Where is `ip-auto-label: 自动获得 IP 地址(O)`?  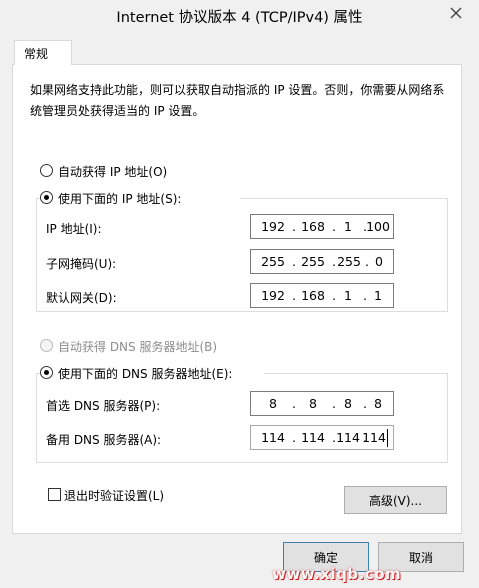
ip-auto-label: 自动获得 IP 地址(O) is located at coordinates (113, 172).